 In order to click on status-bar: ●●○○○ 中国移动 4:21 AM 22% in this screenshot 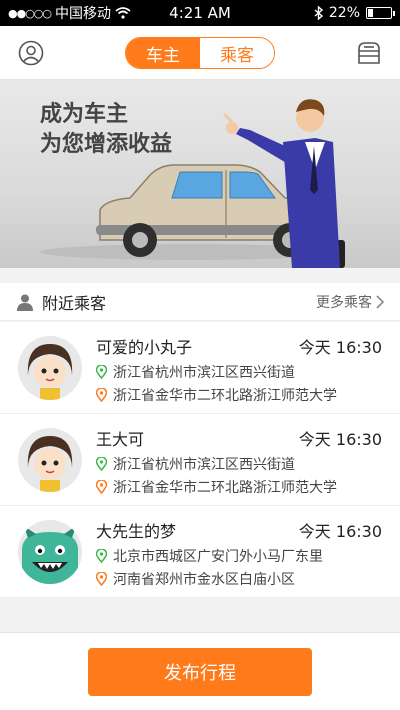, I will do `click(200, 13)`.